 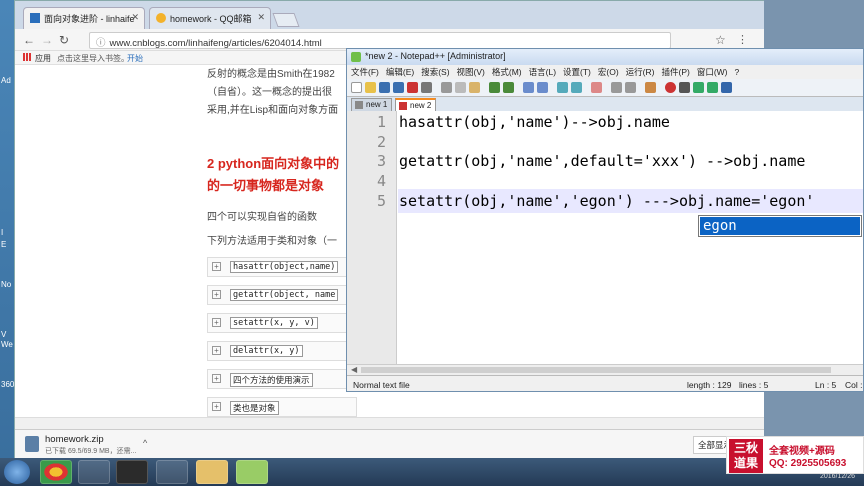 I want to click on apps-link: 应用, so click(x=43, y=58).